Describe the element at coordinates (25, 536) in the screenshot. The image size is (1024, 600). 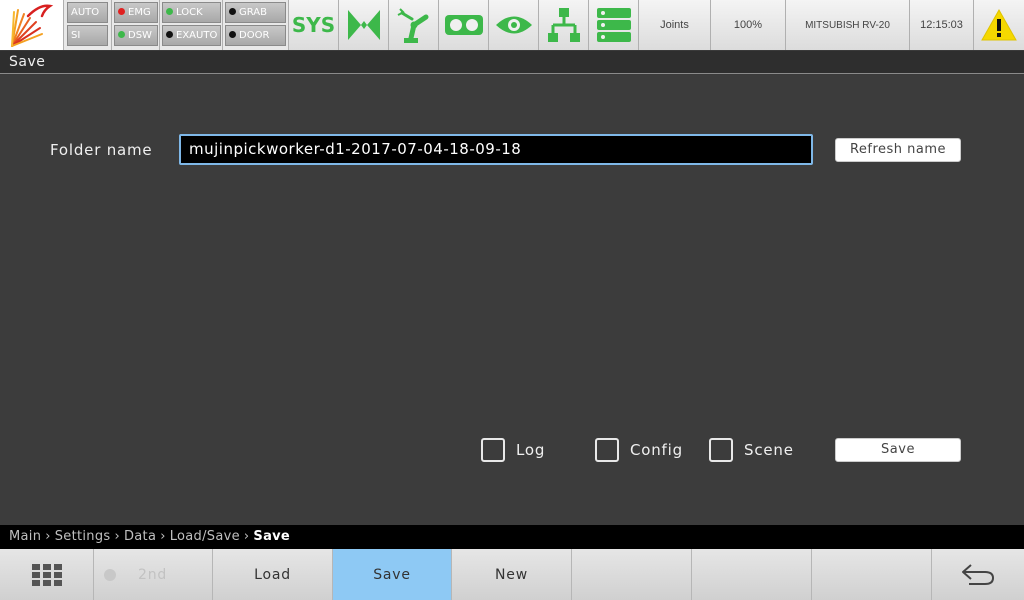
I see `breadcrumb-main: Main` at that location.